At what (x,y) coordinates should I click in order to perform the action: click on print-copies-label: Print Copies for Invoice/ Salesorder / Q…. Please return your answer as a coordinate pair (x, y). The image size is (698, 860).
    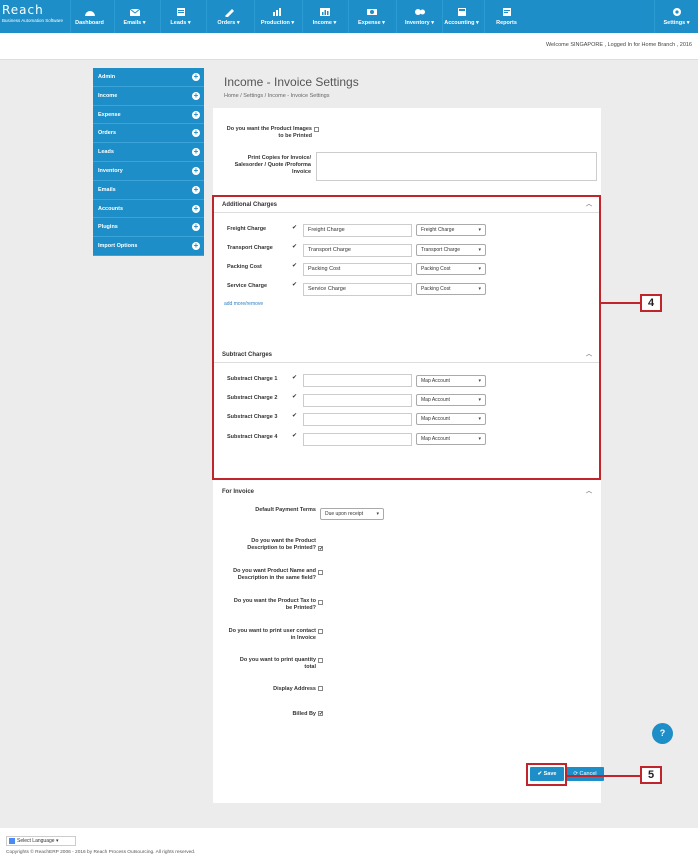
    Looking at the image, I should click on (266, 165).